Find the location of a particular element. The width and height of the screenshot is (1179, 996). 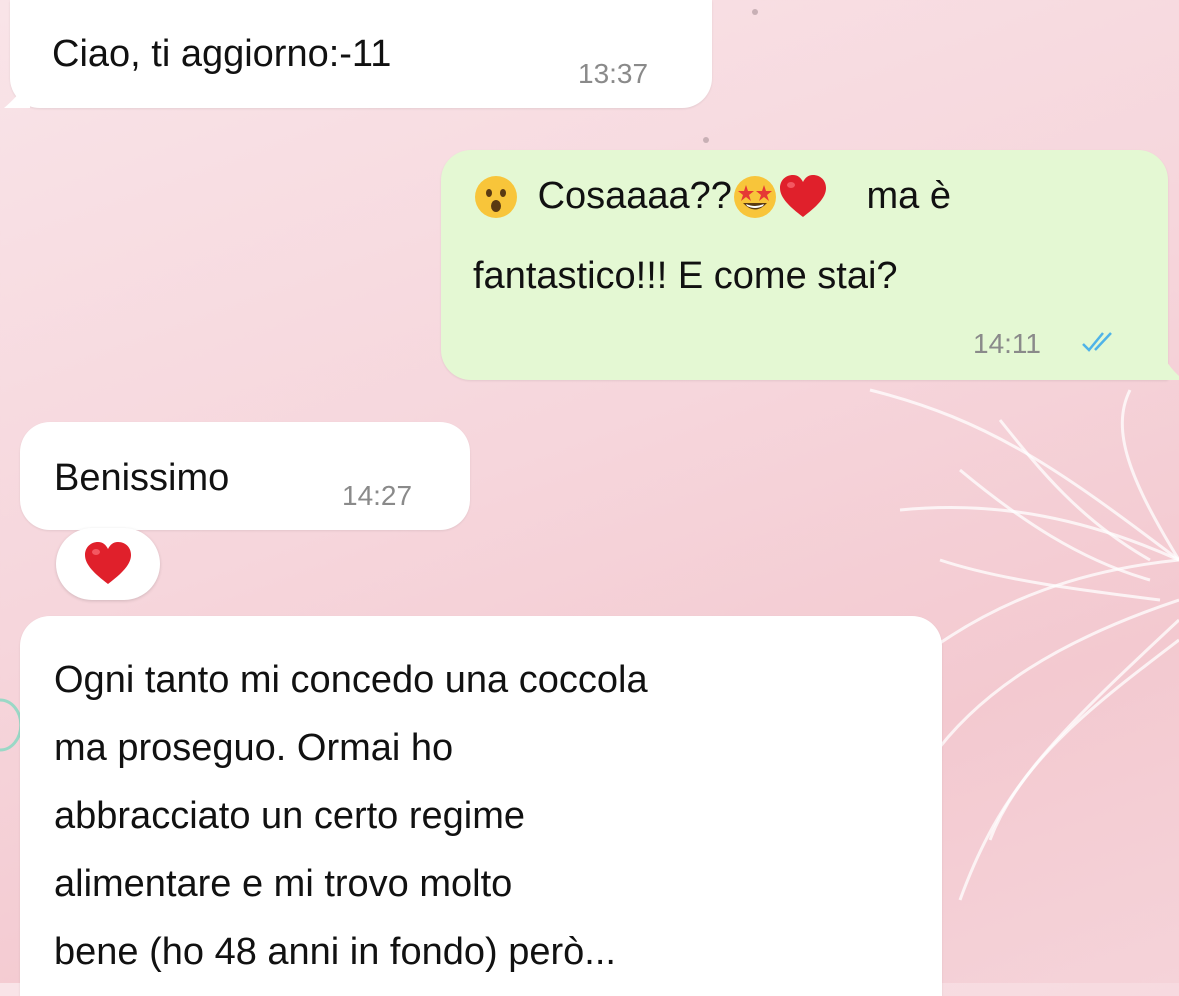

message-line: alimentare e mi trovo molto is located at coordinates (283, 884).